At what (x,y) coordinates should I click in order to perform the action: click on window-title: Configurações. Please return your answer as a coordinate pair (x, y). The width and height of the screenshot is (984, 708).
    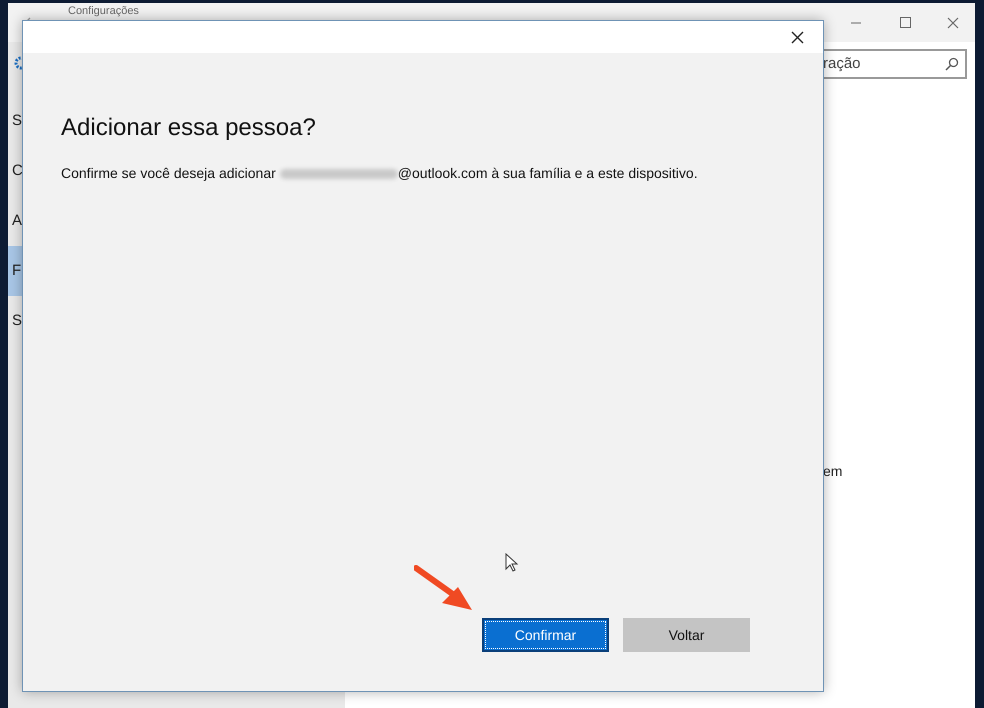
    Looking at the image, I should click on (103, 11).